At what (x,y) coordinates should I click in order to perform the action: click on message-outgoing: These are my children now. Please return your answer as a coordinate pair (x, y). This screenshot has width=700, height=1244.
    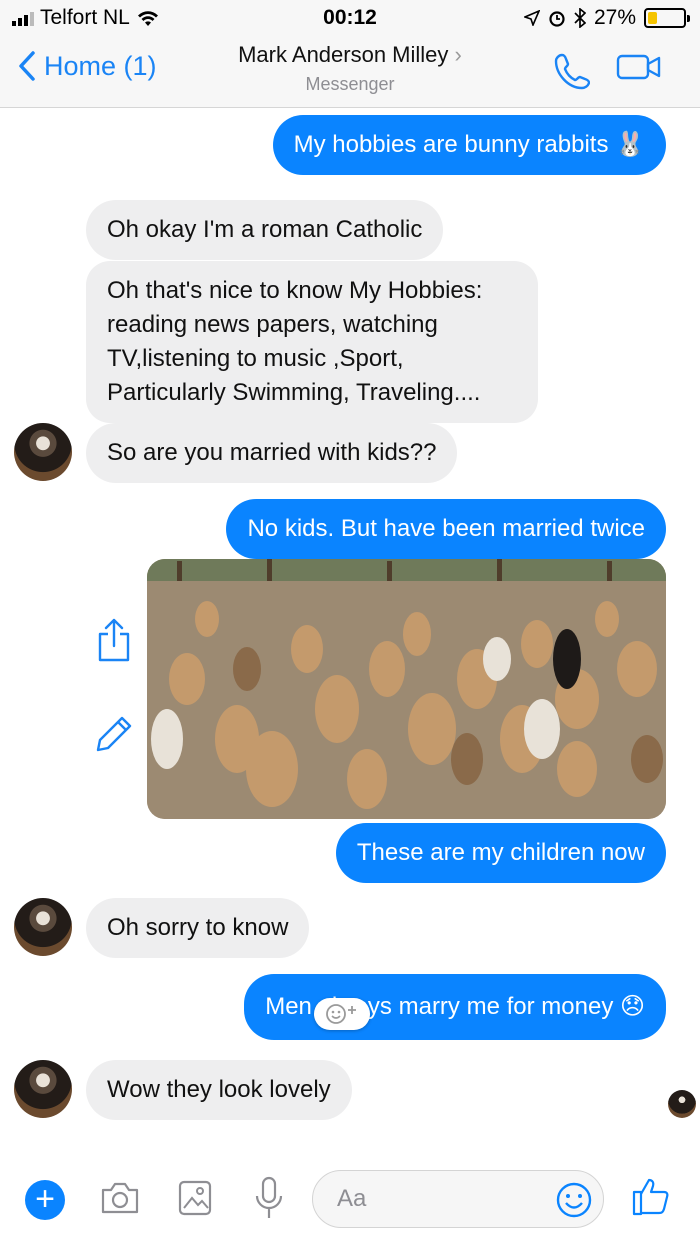
    Looking at the image, I should click on (500, 853).